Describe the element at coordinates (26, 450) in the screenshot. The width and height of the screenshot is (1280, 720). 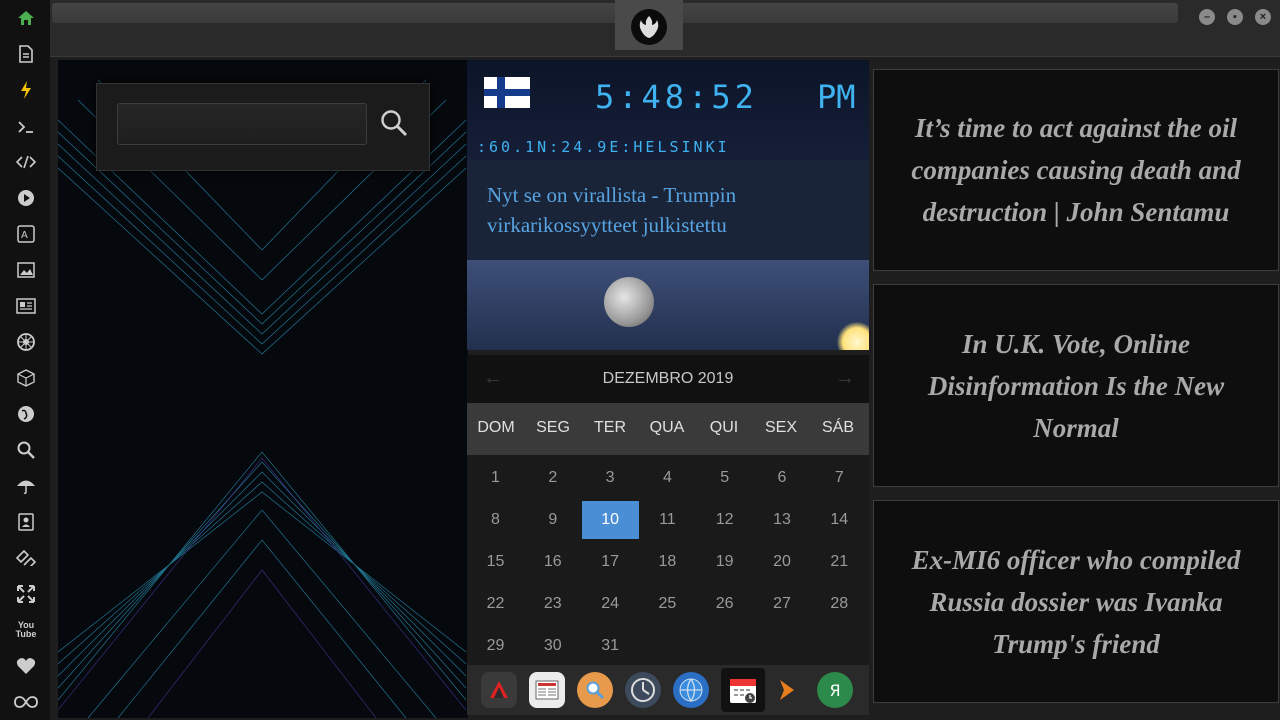
I see `search-icon` at that location.